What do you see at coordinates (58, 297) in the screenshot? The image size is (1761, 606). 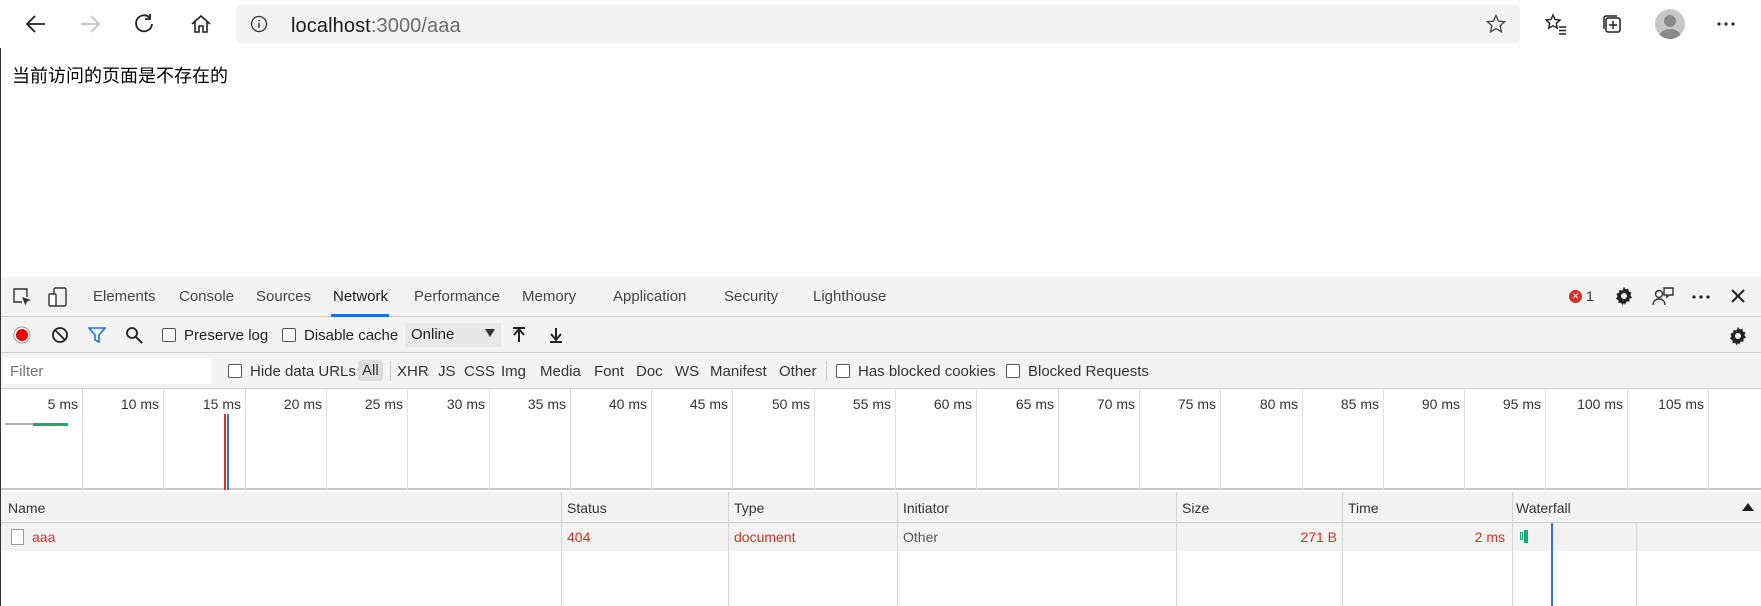 I see `device-toolbar-icon` at bounding box center [58, 297].